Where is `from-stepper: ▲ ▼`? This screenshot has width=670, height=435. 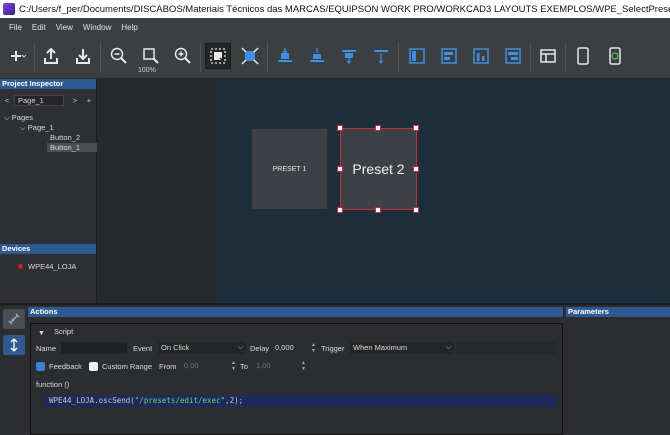
from-stepper: ▲ ▼ is located at coordinates (233, 366).